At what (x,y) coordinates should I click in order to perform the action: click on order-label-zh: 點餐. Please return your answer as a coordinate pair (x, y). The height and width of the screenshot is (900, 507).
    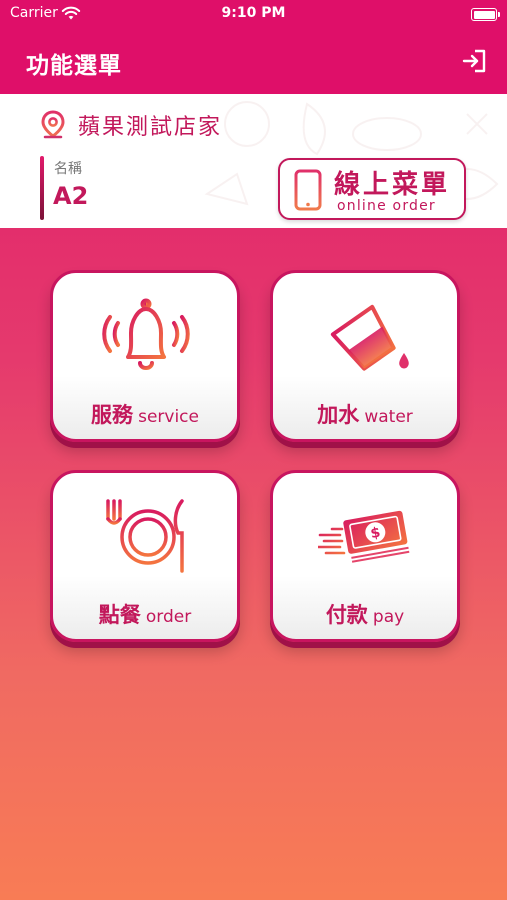
    Looking at the image, I should click on (119, 615).